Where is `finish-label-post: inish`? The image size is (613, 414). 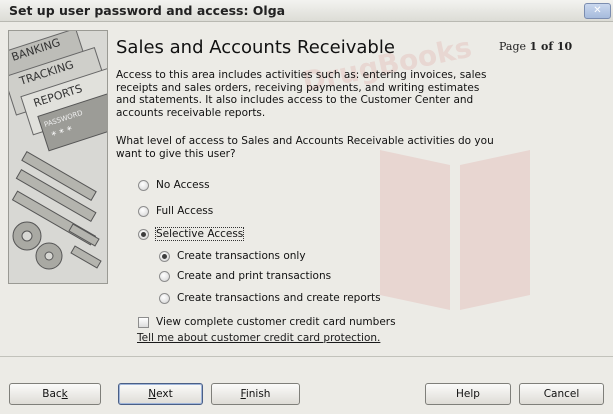 finish-label-post: inish is located at coordinates (258, 394).